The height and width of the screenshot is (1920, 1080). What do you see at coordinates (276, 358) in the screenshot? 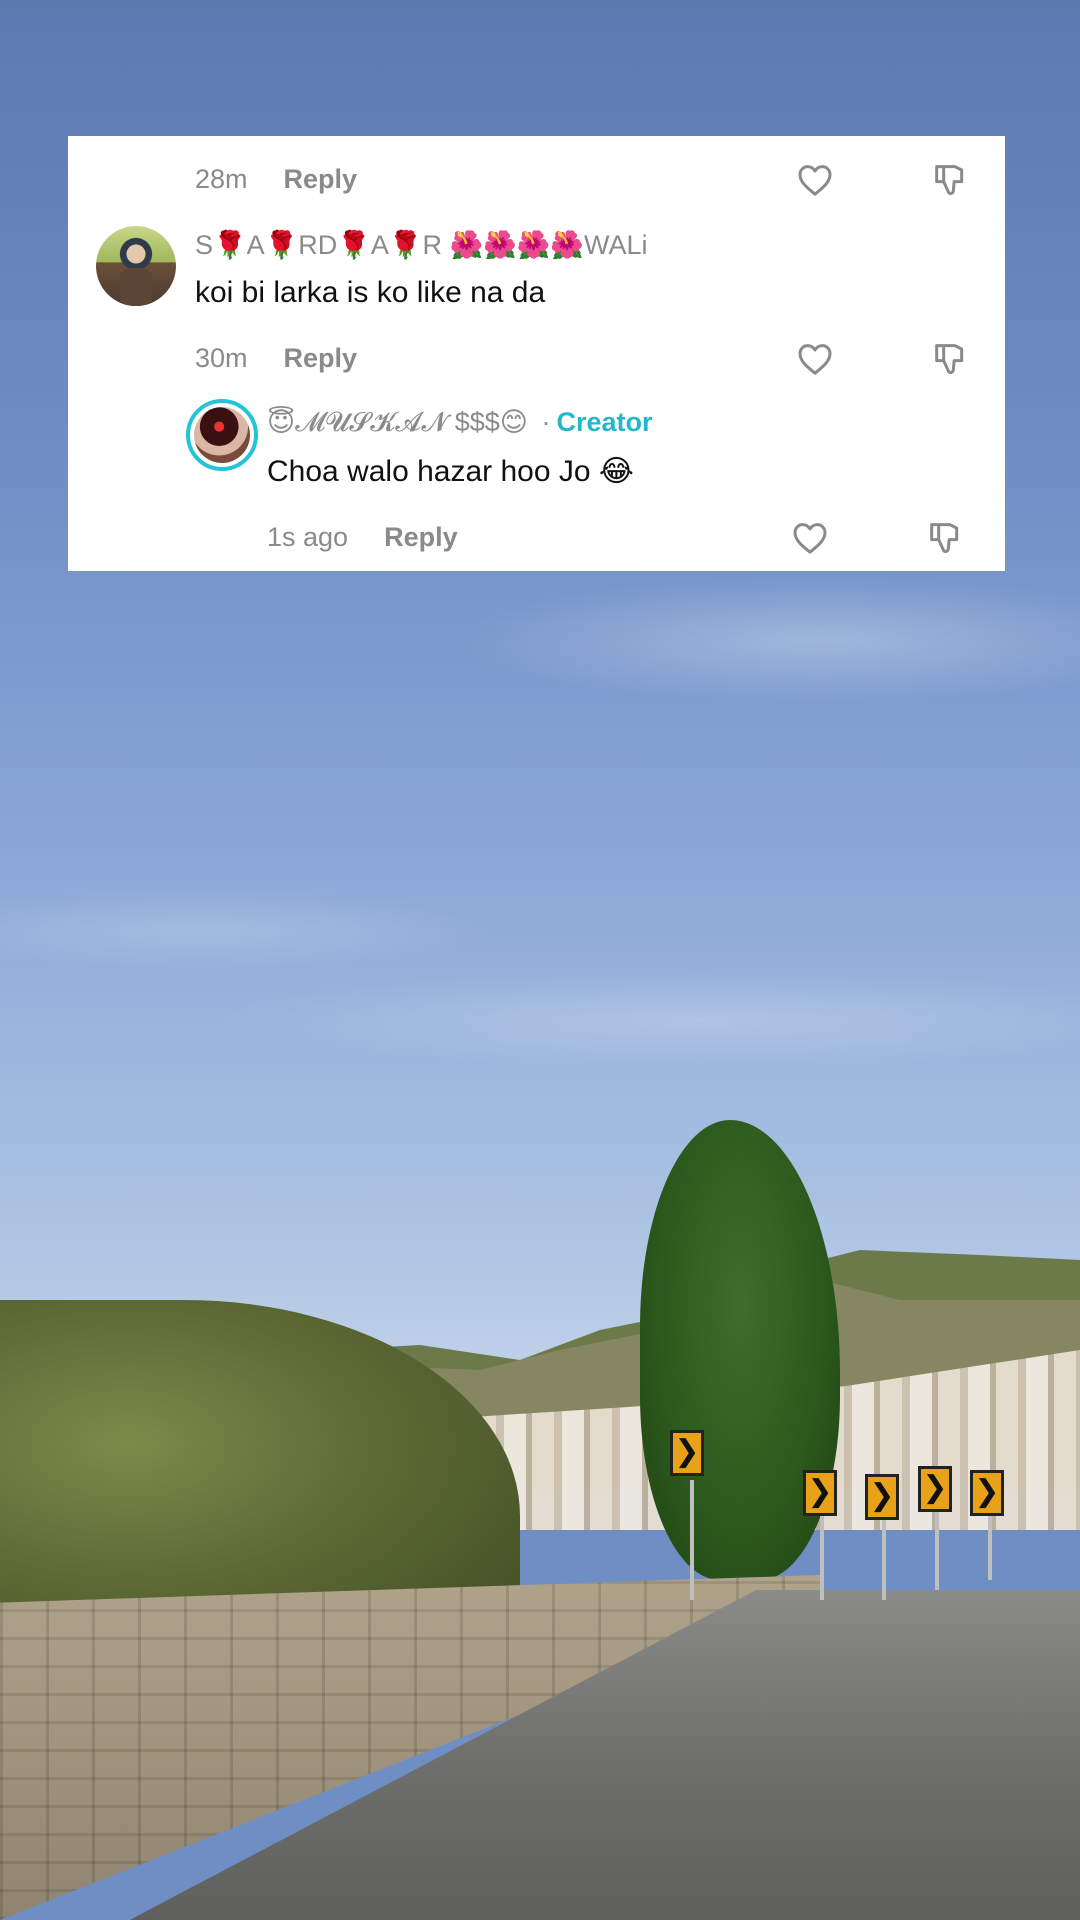
I see `comment-footer: 30m Reply` at bounding box center [276, 358].